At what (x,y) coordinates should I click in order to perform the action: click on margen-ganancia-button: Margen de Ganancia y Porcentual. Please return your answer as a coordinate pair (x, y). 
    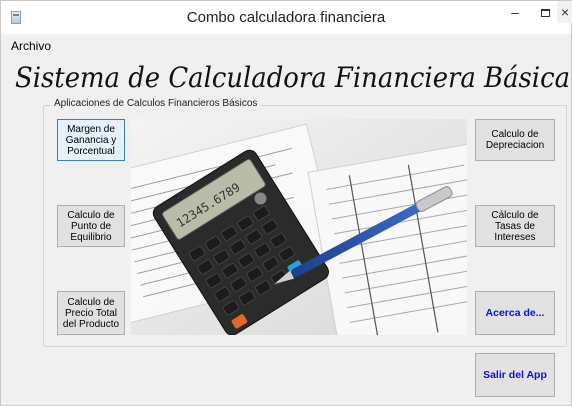
    Looking at the image, I should click on (91, 140).